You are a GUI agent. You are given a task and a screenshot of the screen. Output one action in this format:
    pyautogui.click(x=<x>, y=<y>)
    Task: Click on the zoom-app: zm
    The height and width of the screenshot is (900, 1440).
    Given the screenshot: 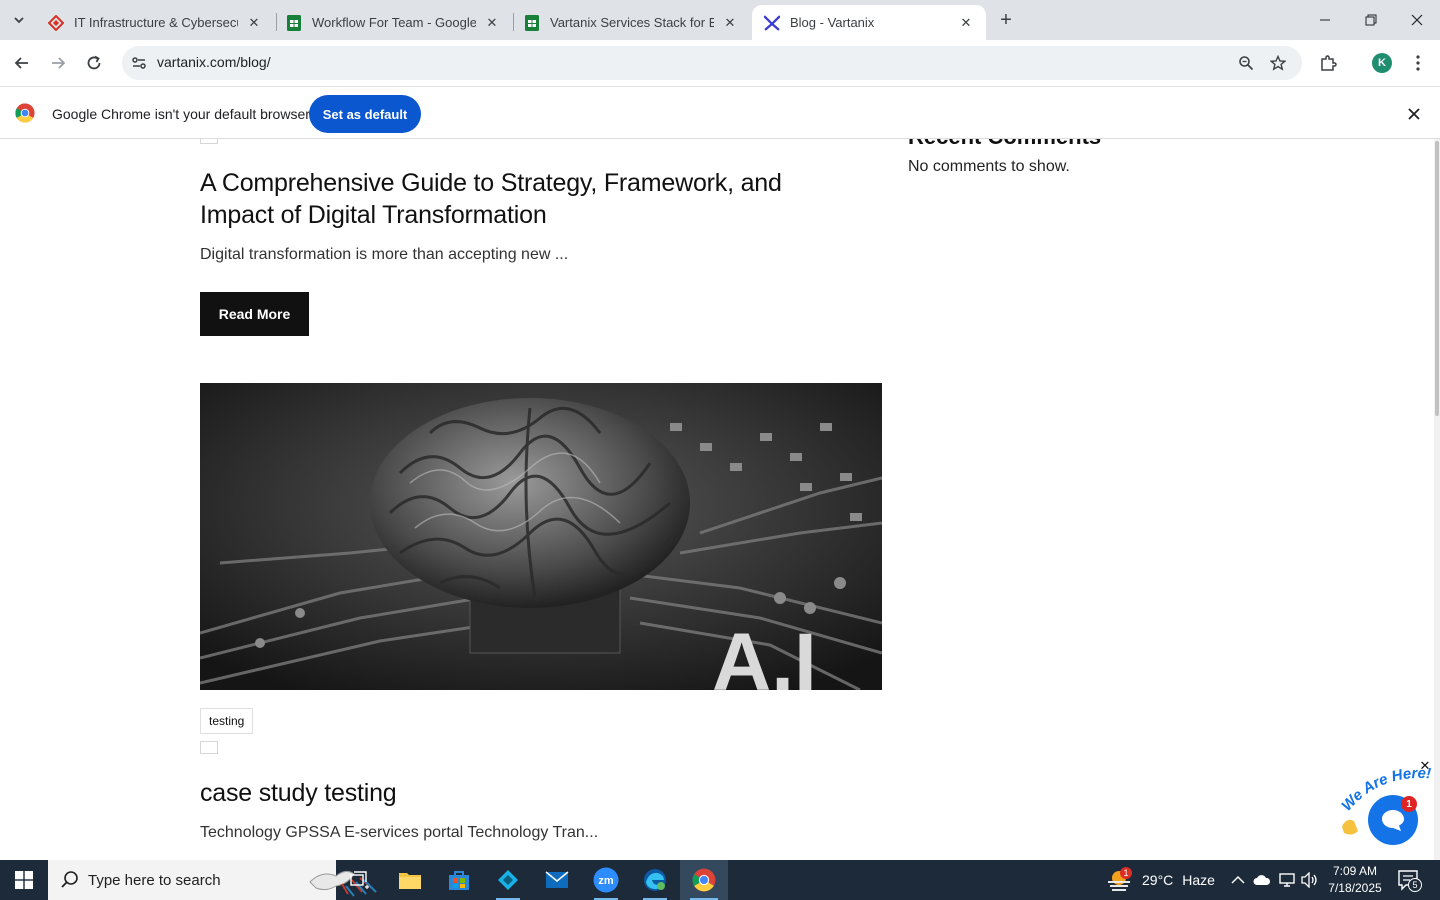 What is the action you would take?
    pyautogui.click(x=606, y=880)
    